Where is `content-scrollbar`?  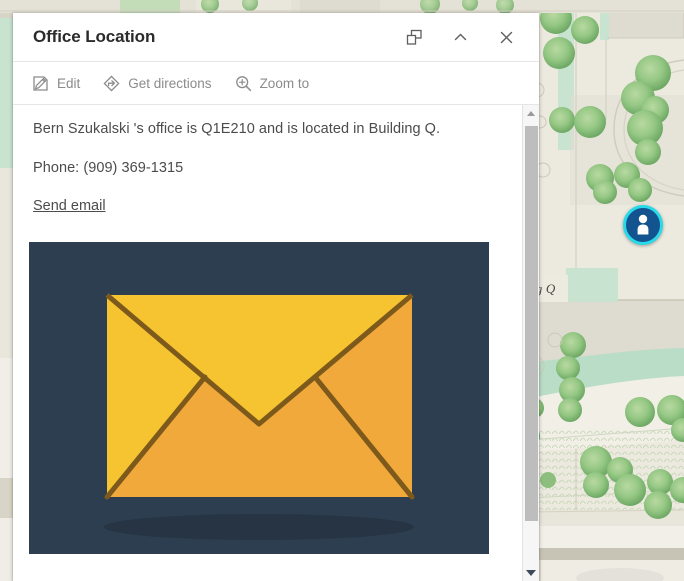
content-scrollbar is located at coordinates (530, 343).